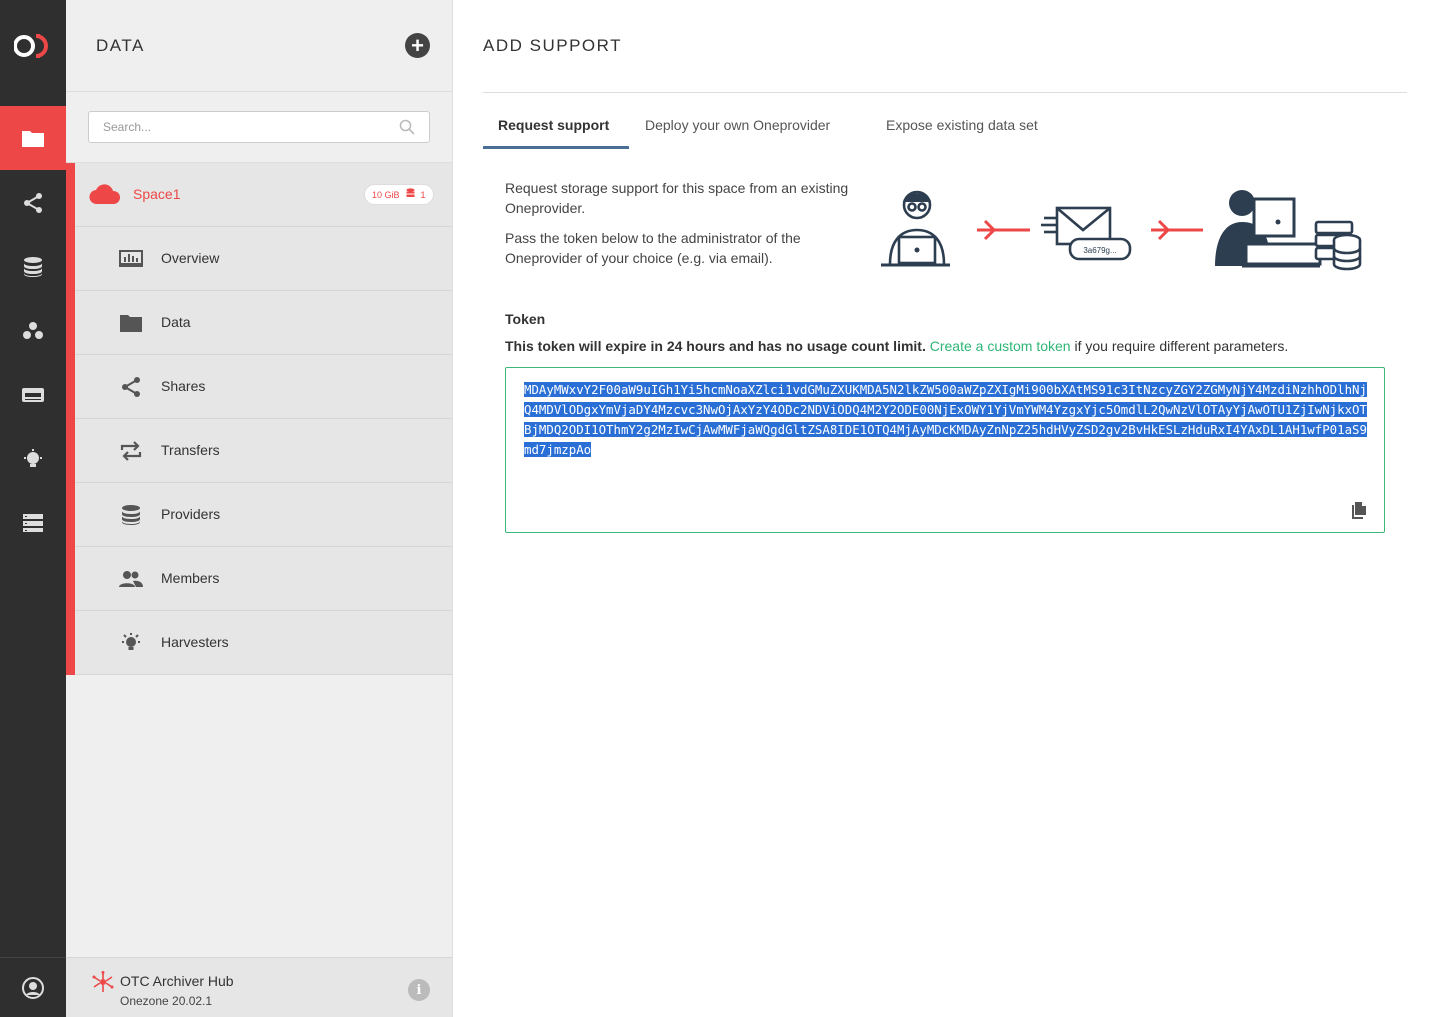 The width and height of the screenshot is (1437, 1017). I want to click on main-nav-rail, so click(33, 508).